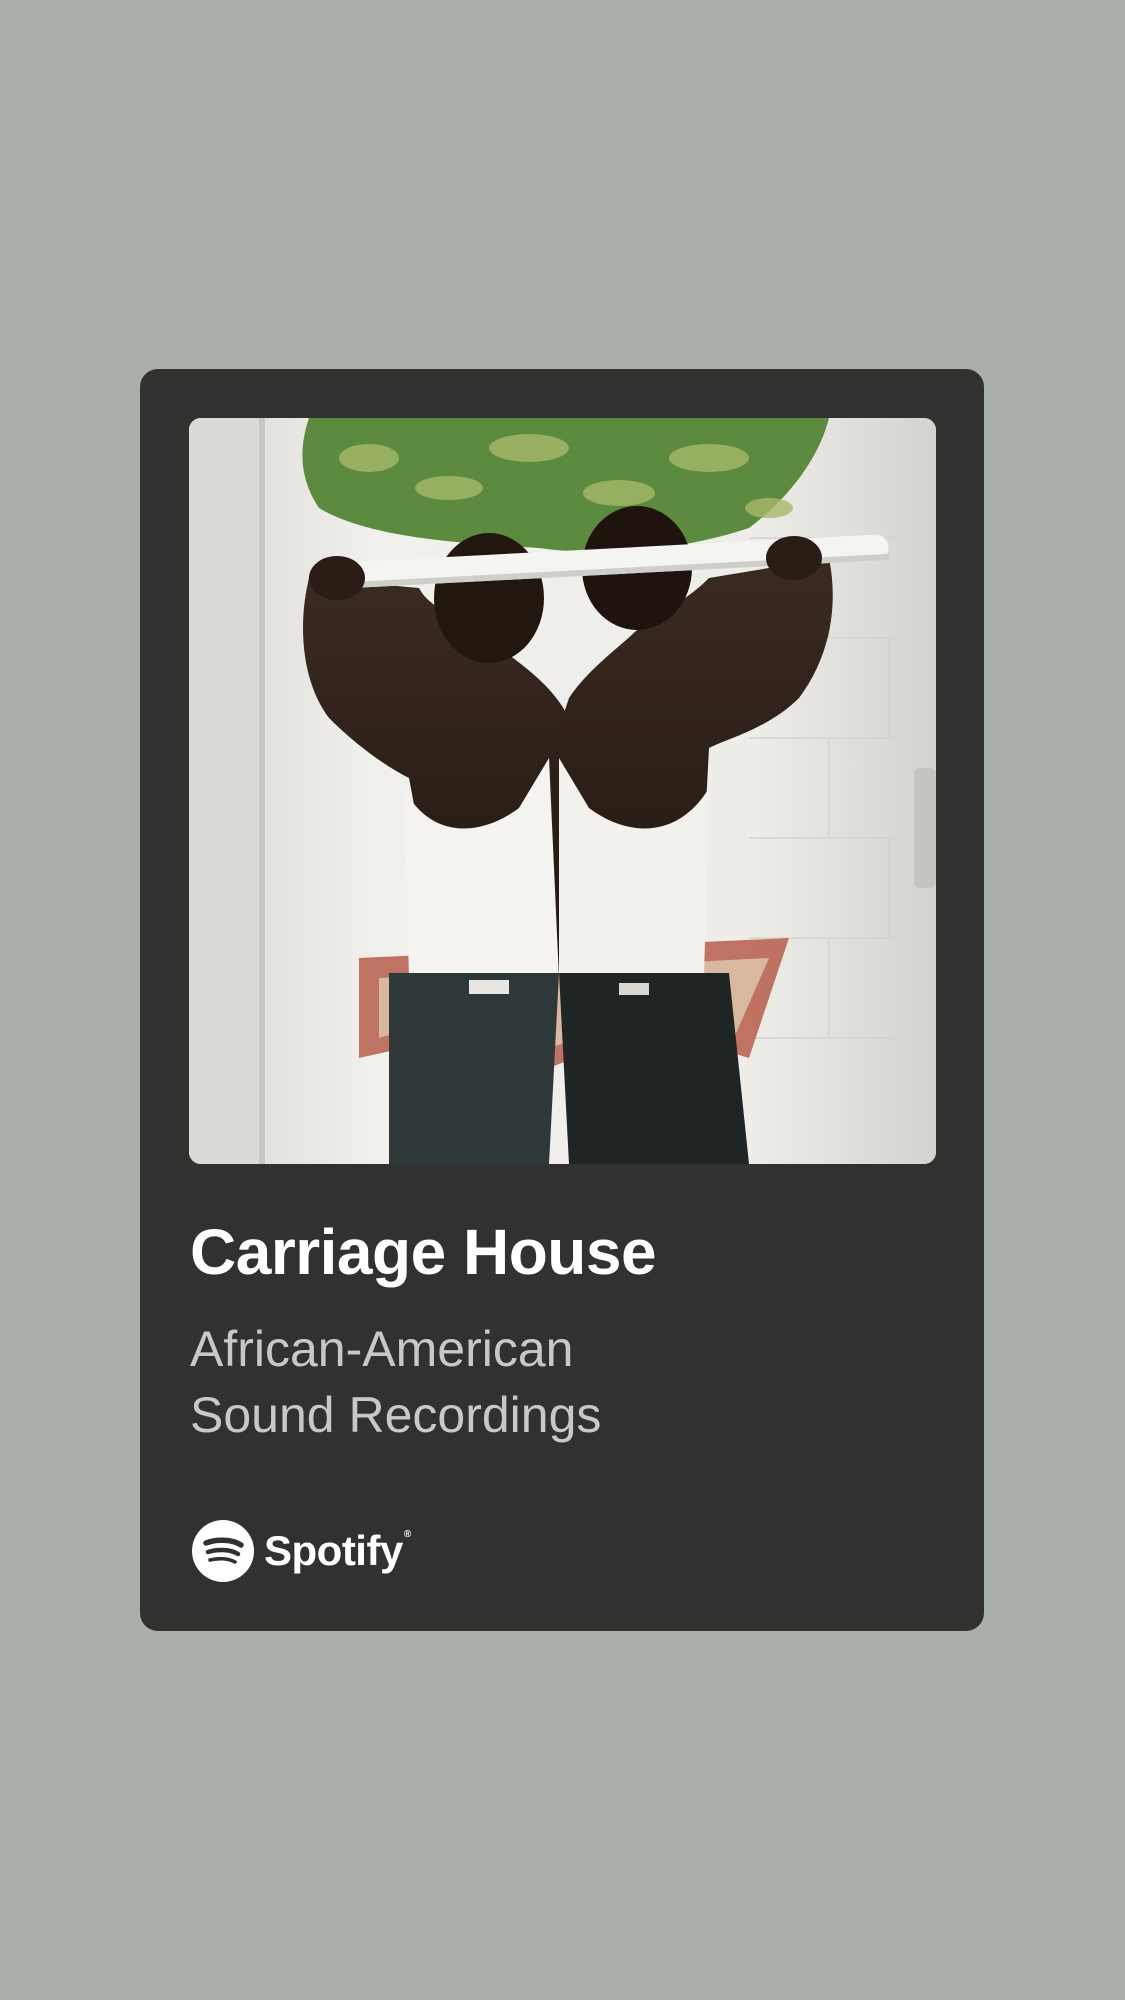  I want to click on spotify-wordmark: Spotify®, so click(337, 1551).